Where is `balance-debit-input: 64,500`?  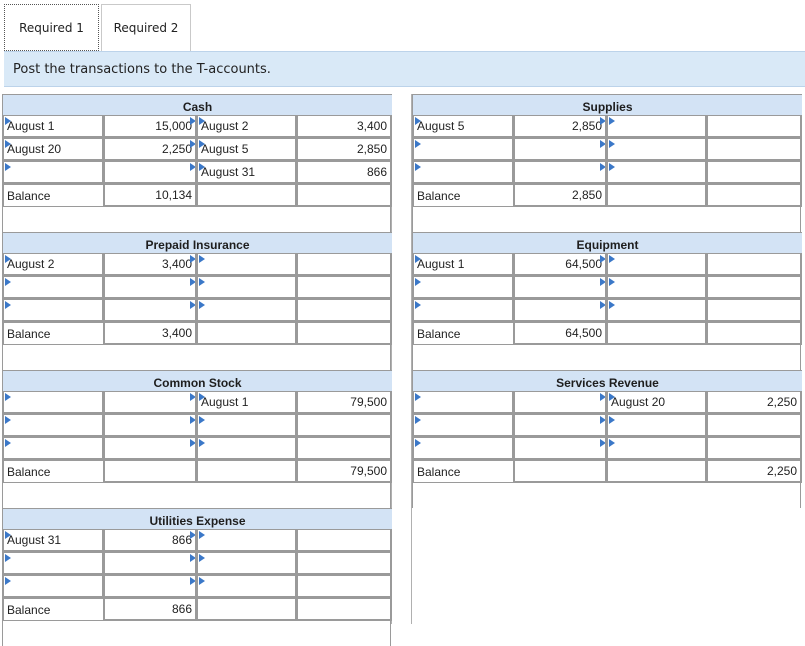 balance-debit-input: 64,500 is located at coordinates (560, 333).